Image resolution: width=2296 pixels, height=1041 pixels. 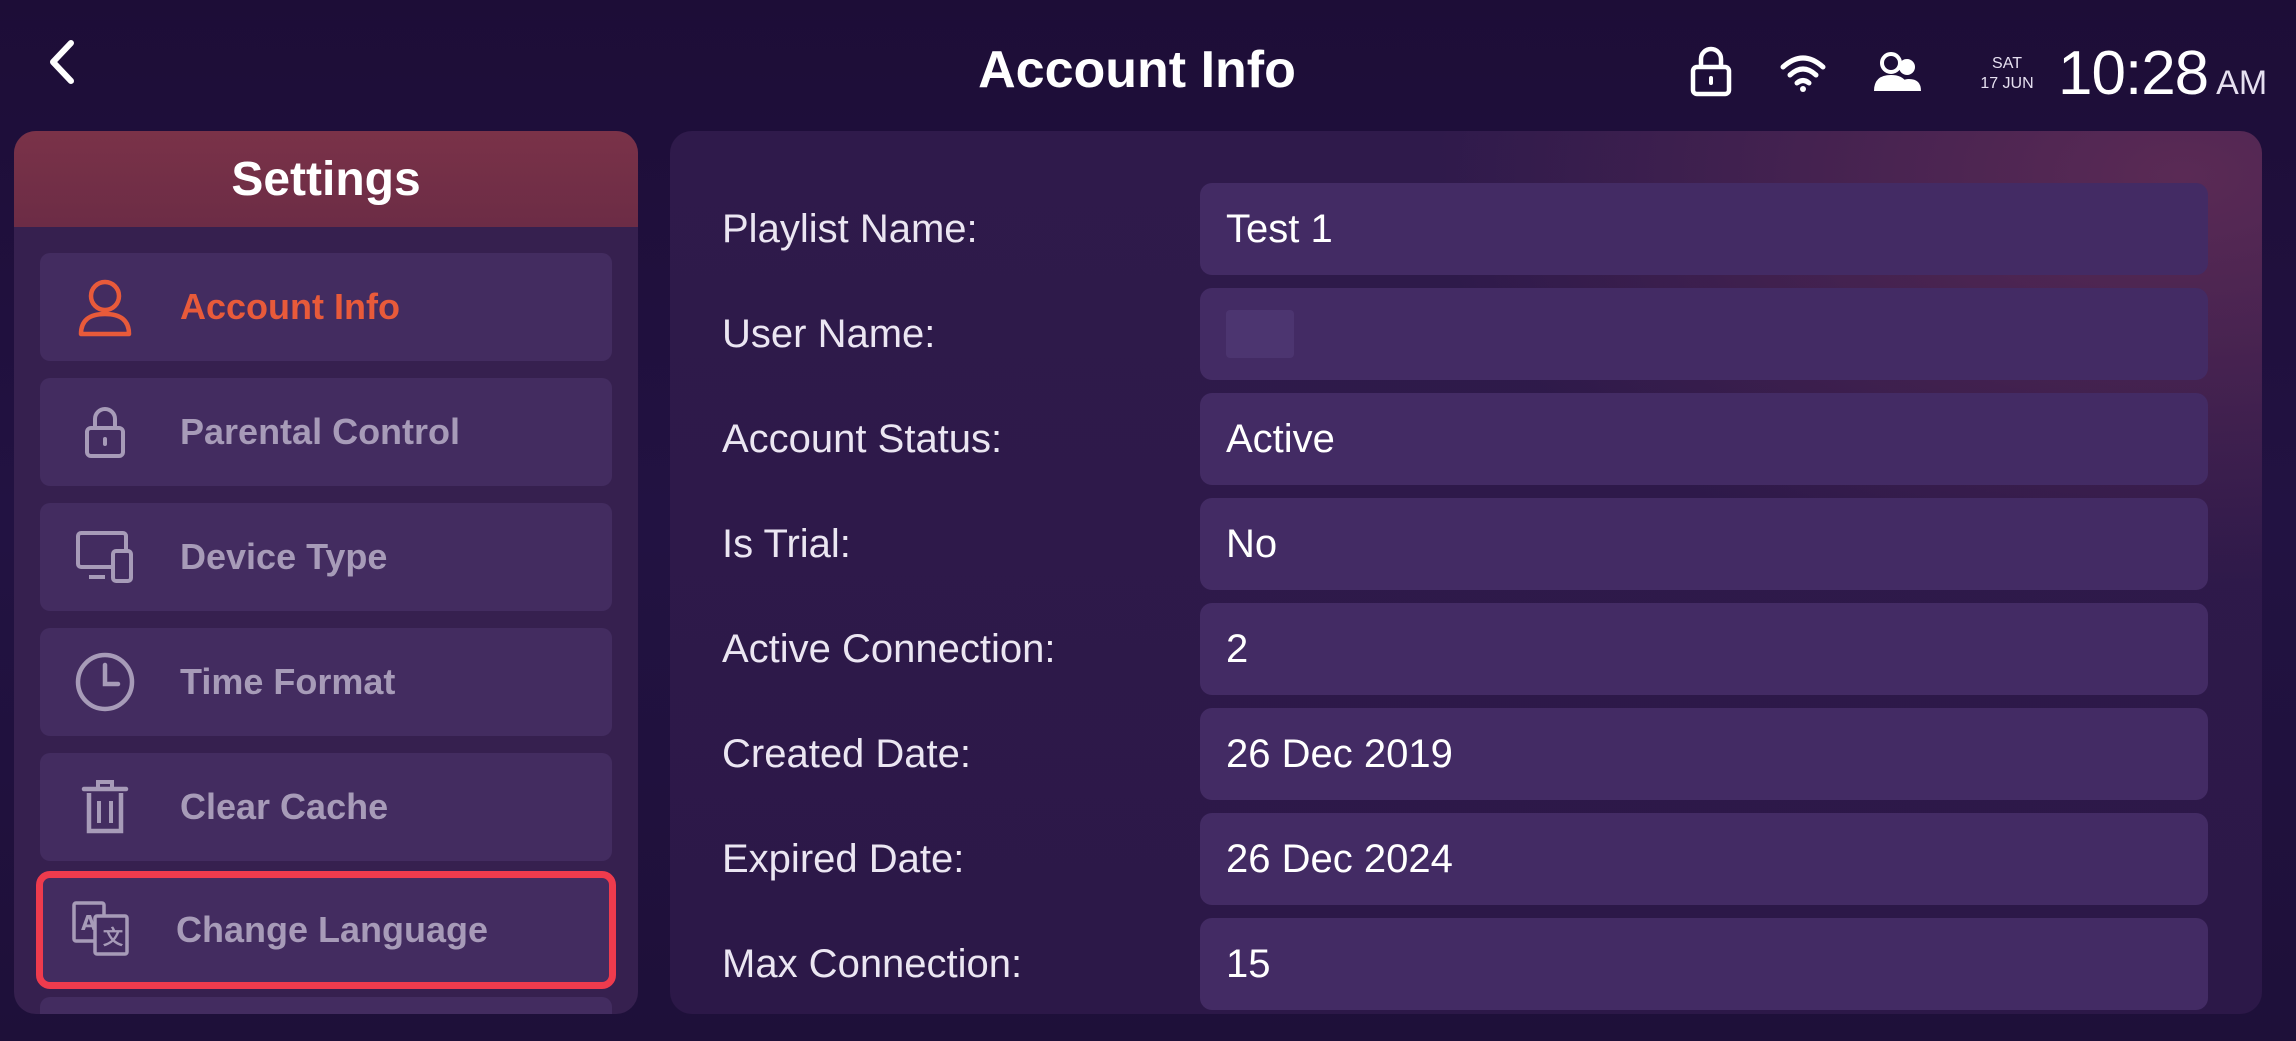 I want to click on info-value-redacted, so click(x=1704, y=334).